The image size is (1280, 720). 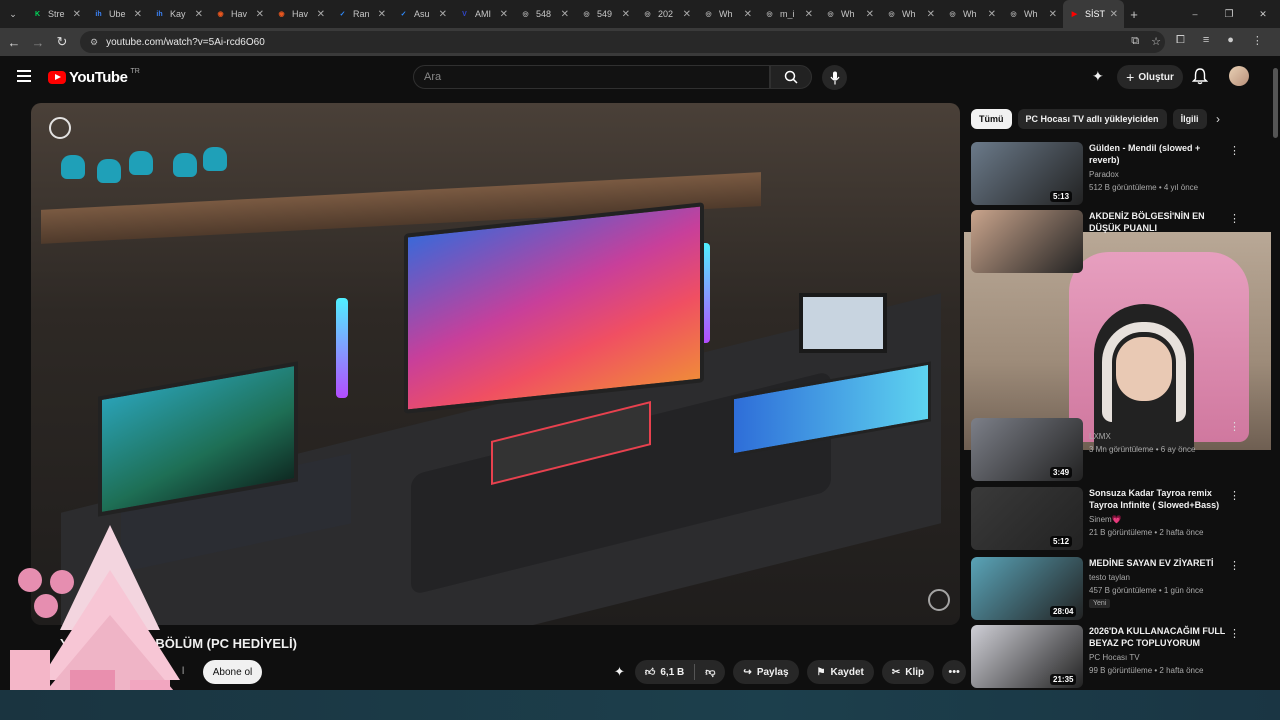 I want to click on bookmark-star-icon: ☆, so click(x=1156, y=41).